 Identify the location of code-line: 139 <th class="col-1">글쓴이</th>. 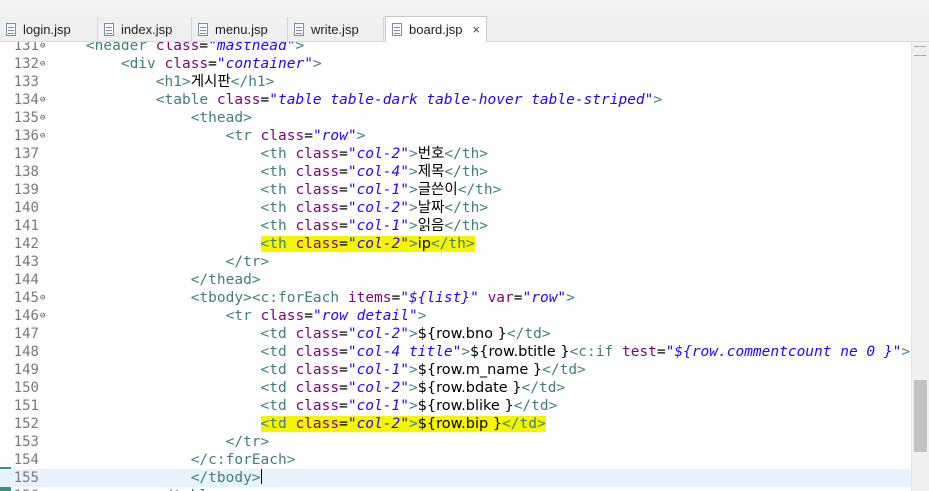
(455, 190).